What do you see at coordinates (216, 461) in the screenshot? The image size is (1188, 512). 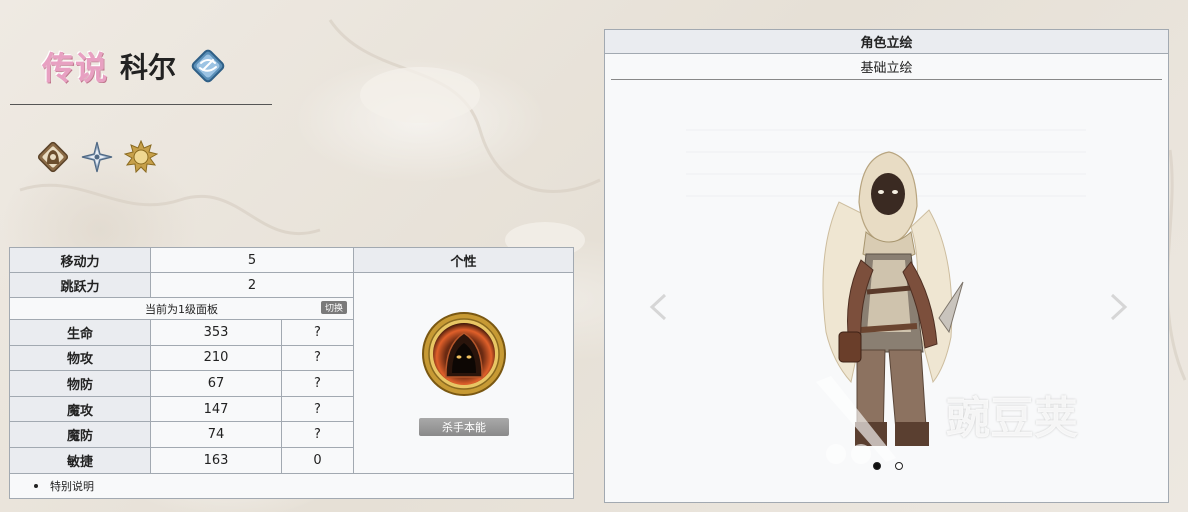 I see `stat-value: 163` at bounding box center [216, 461].